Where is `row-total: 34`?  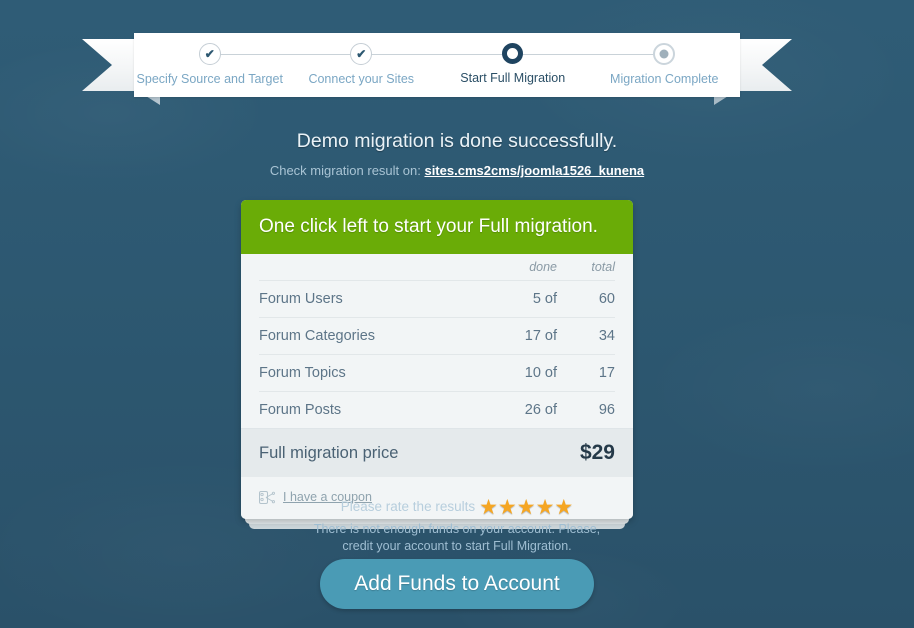 row-total: 34 is located at coordinates (586, 336).